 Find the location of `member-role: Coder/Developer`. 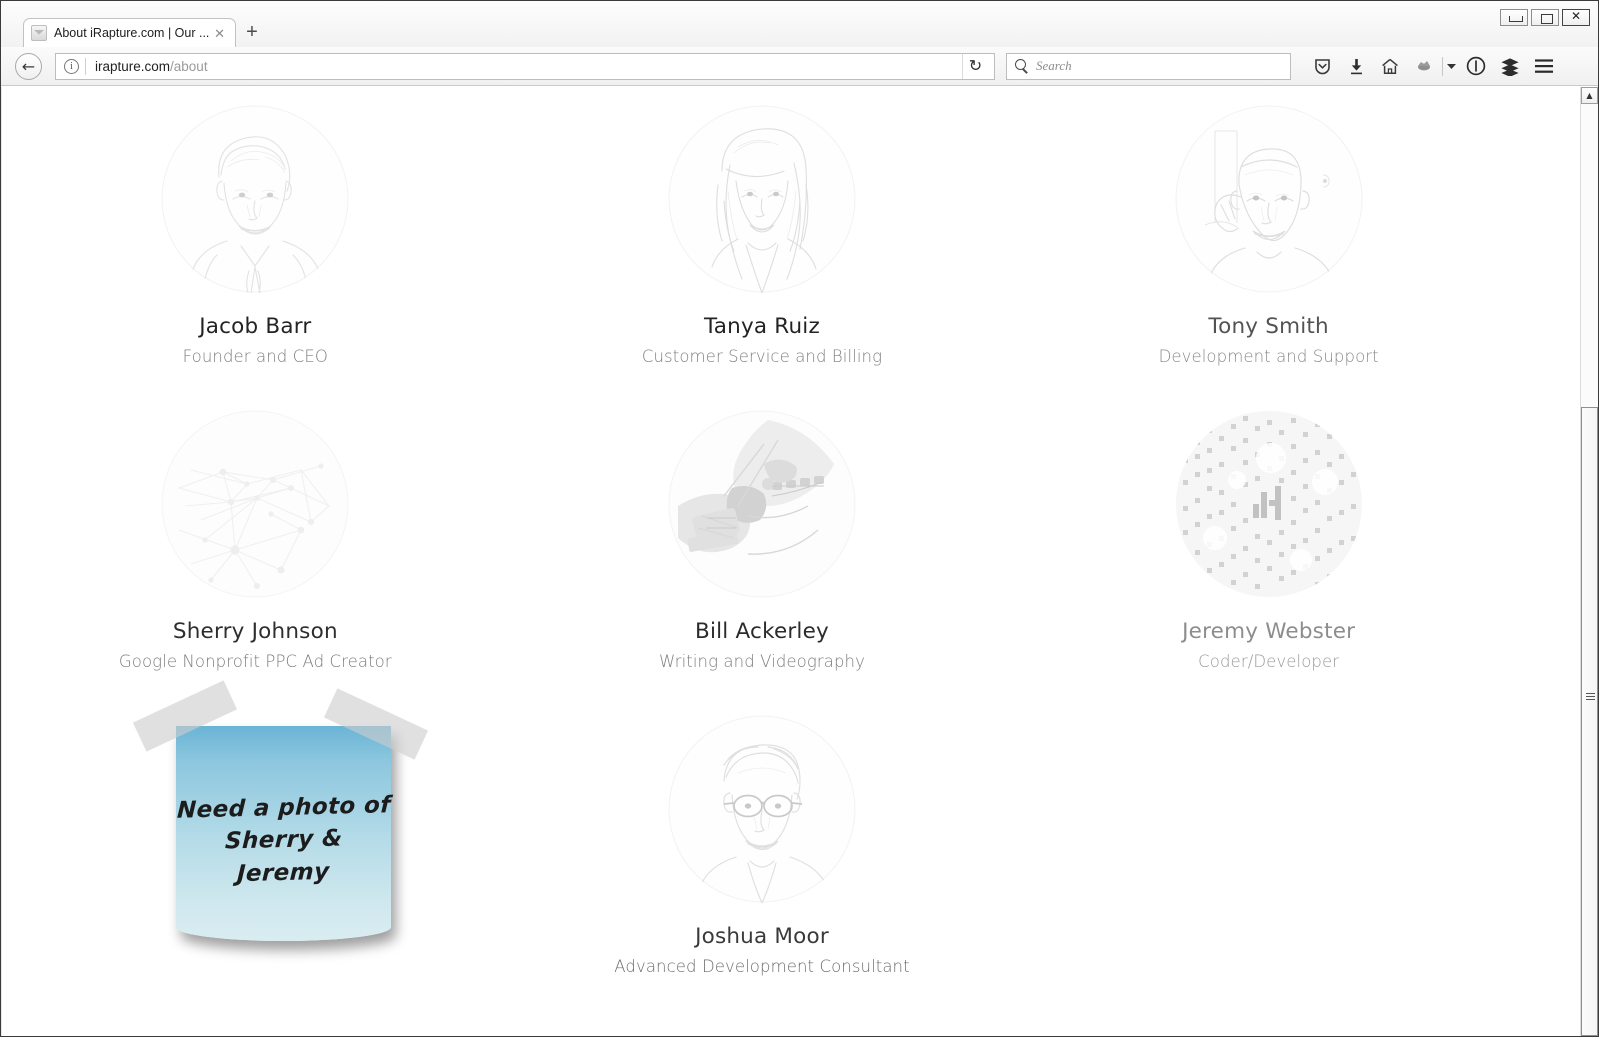

member-role: Coder/Developer is located at coordinates (1269, 661).